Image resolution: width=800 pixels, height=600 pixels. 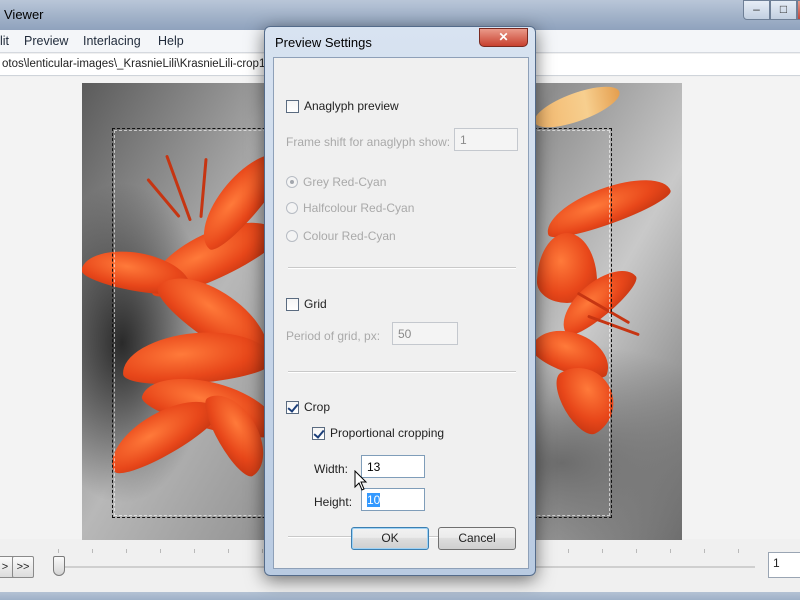 I want to click on grid-label: Grid, so click(x=315, y=304).